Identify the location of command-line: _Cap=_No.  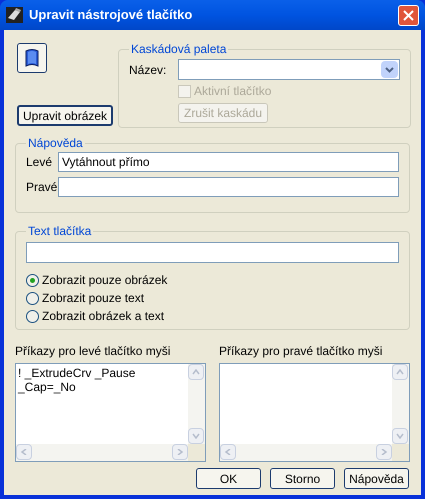
(47, 387).